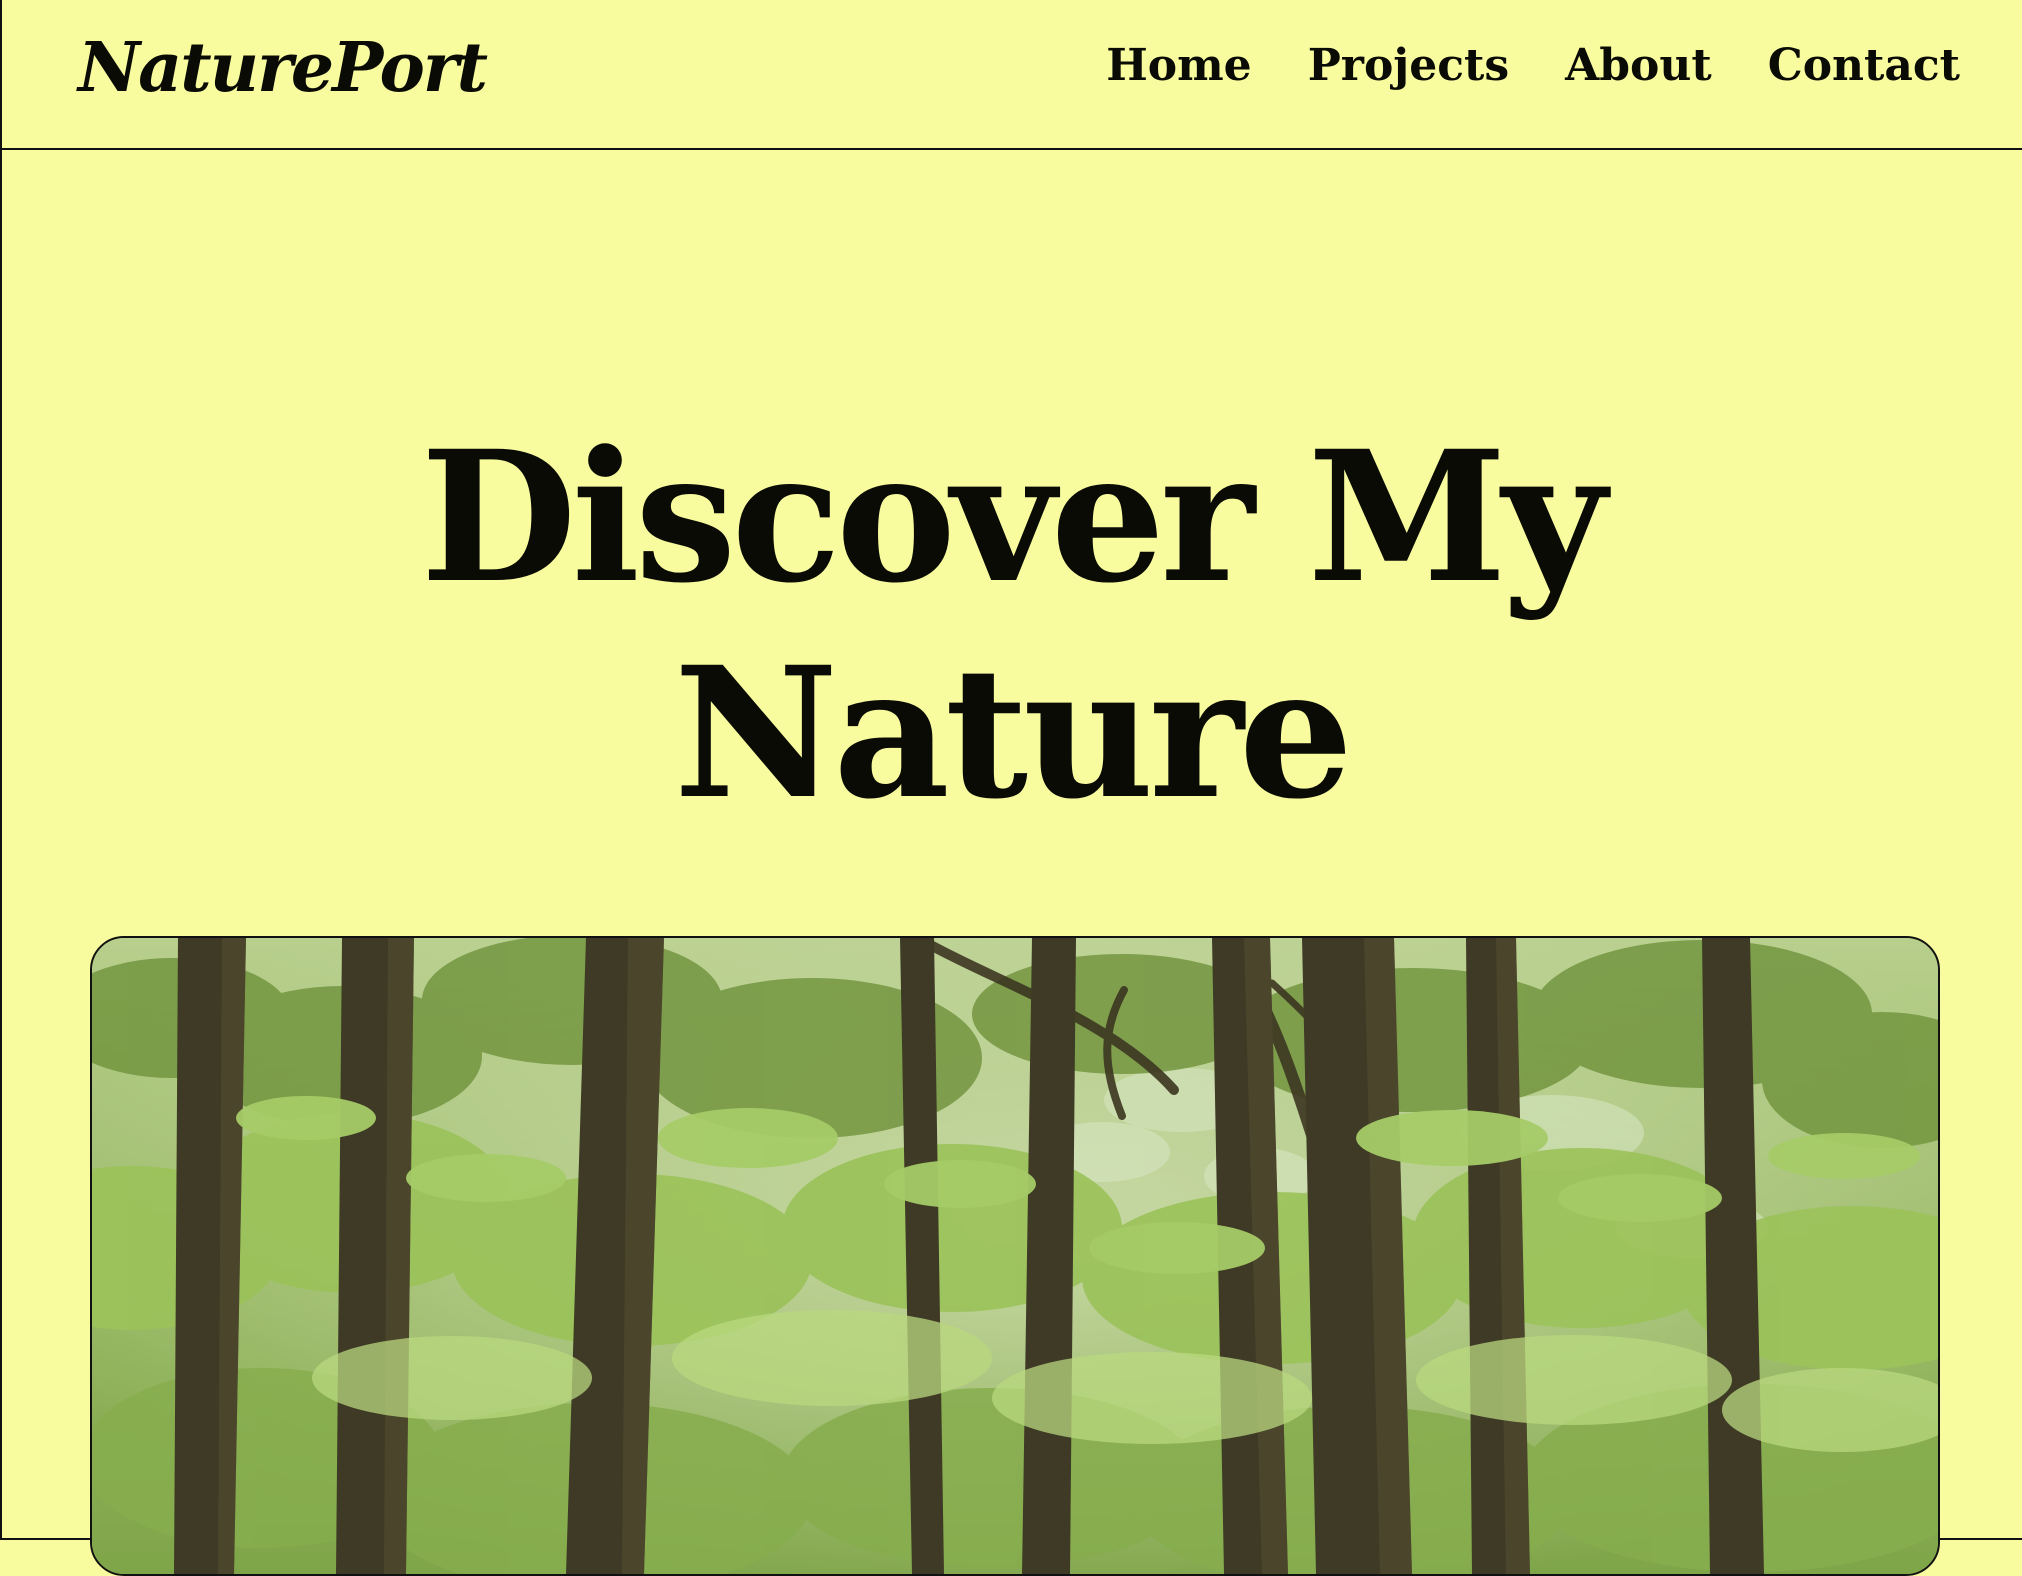 This screenshot has height=1576, width=2022. What do you see at coordinates (283, 68) in the screenshot?
I see `brand-logo: NaturePort` at bounding box center [283, 68].